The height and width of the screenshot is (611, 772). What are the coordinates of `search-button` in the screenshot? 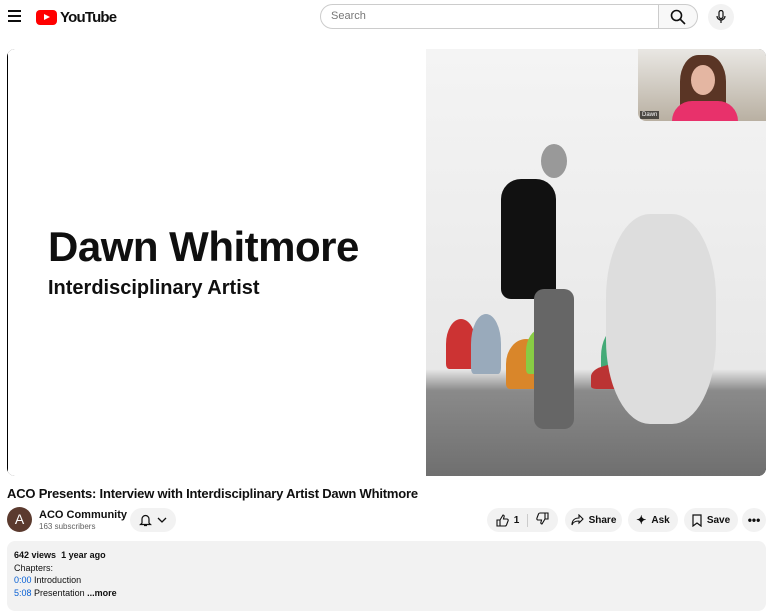 It's located at (678, 16).